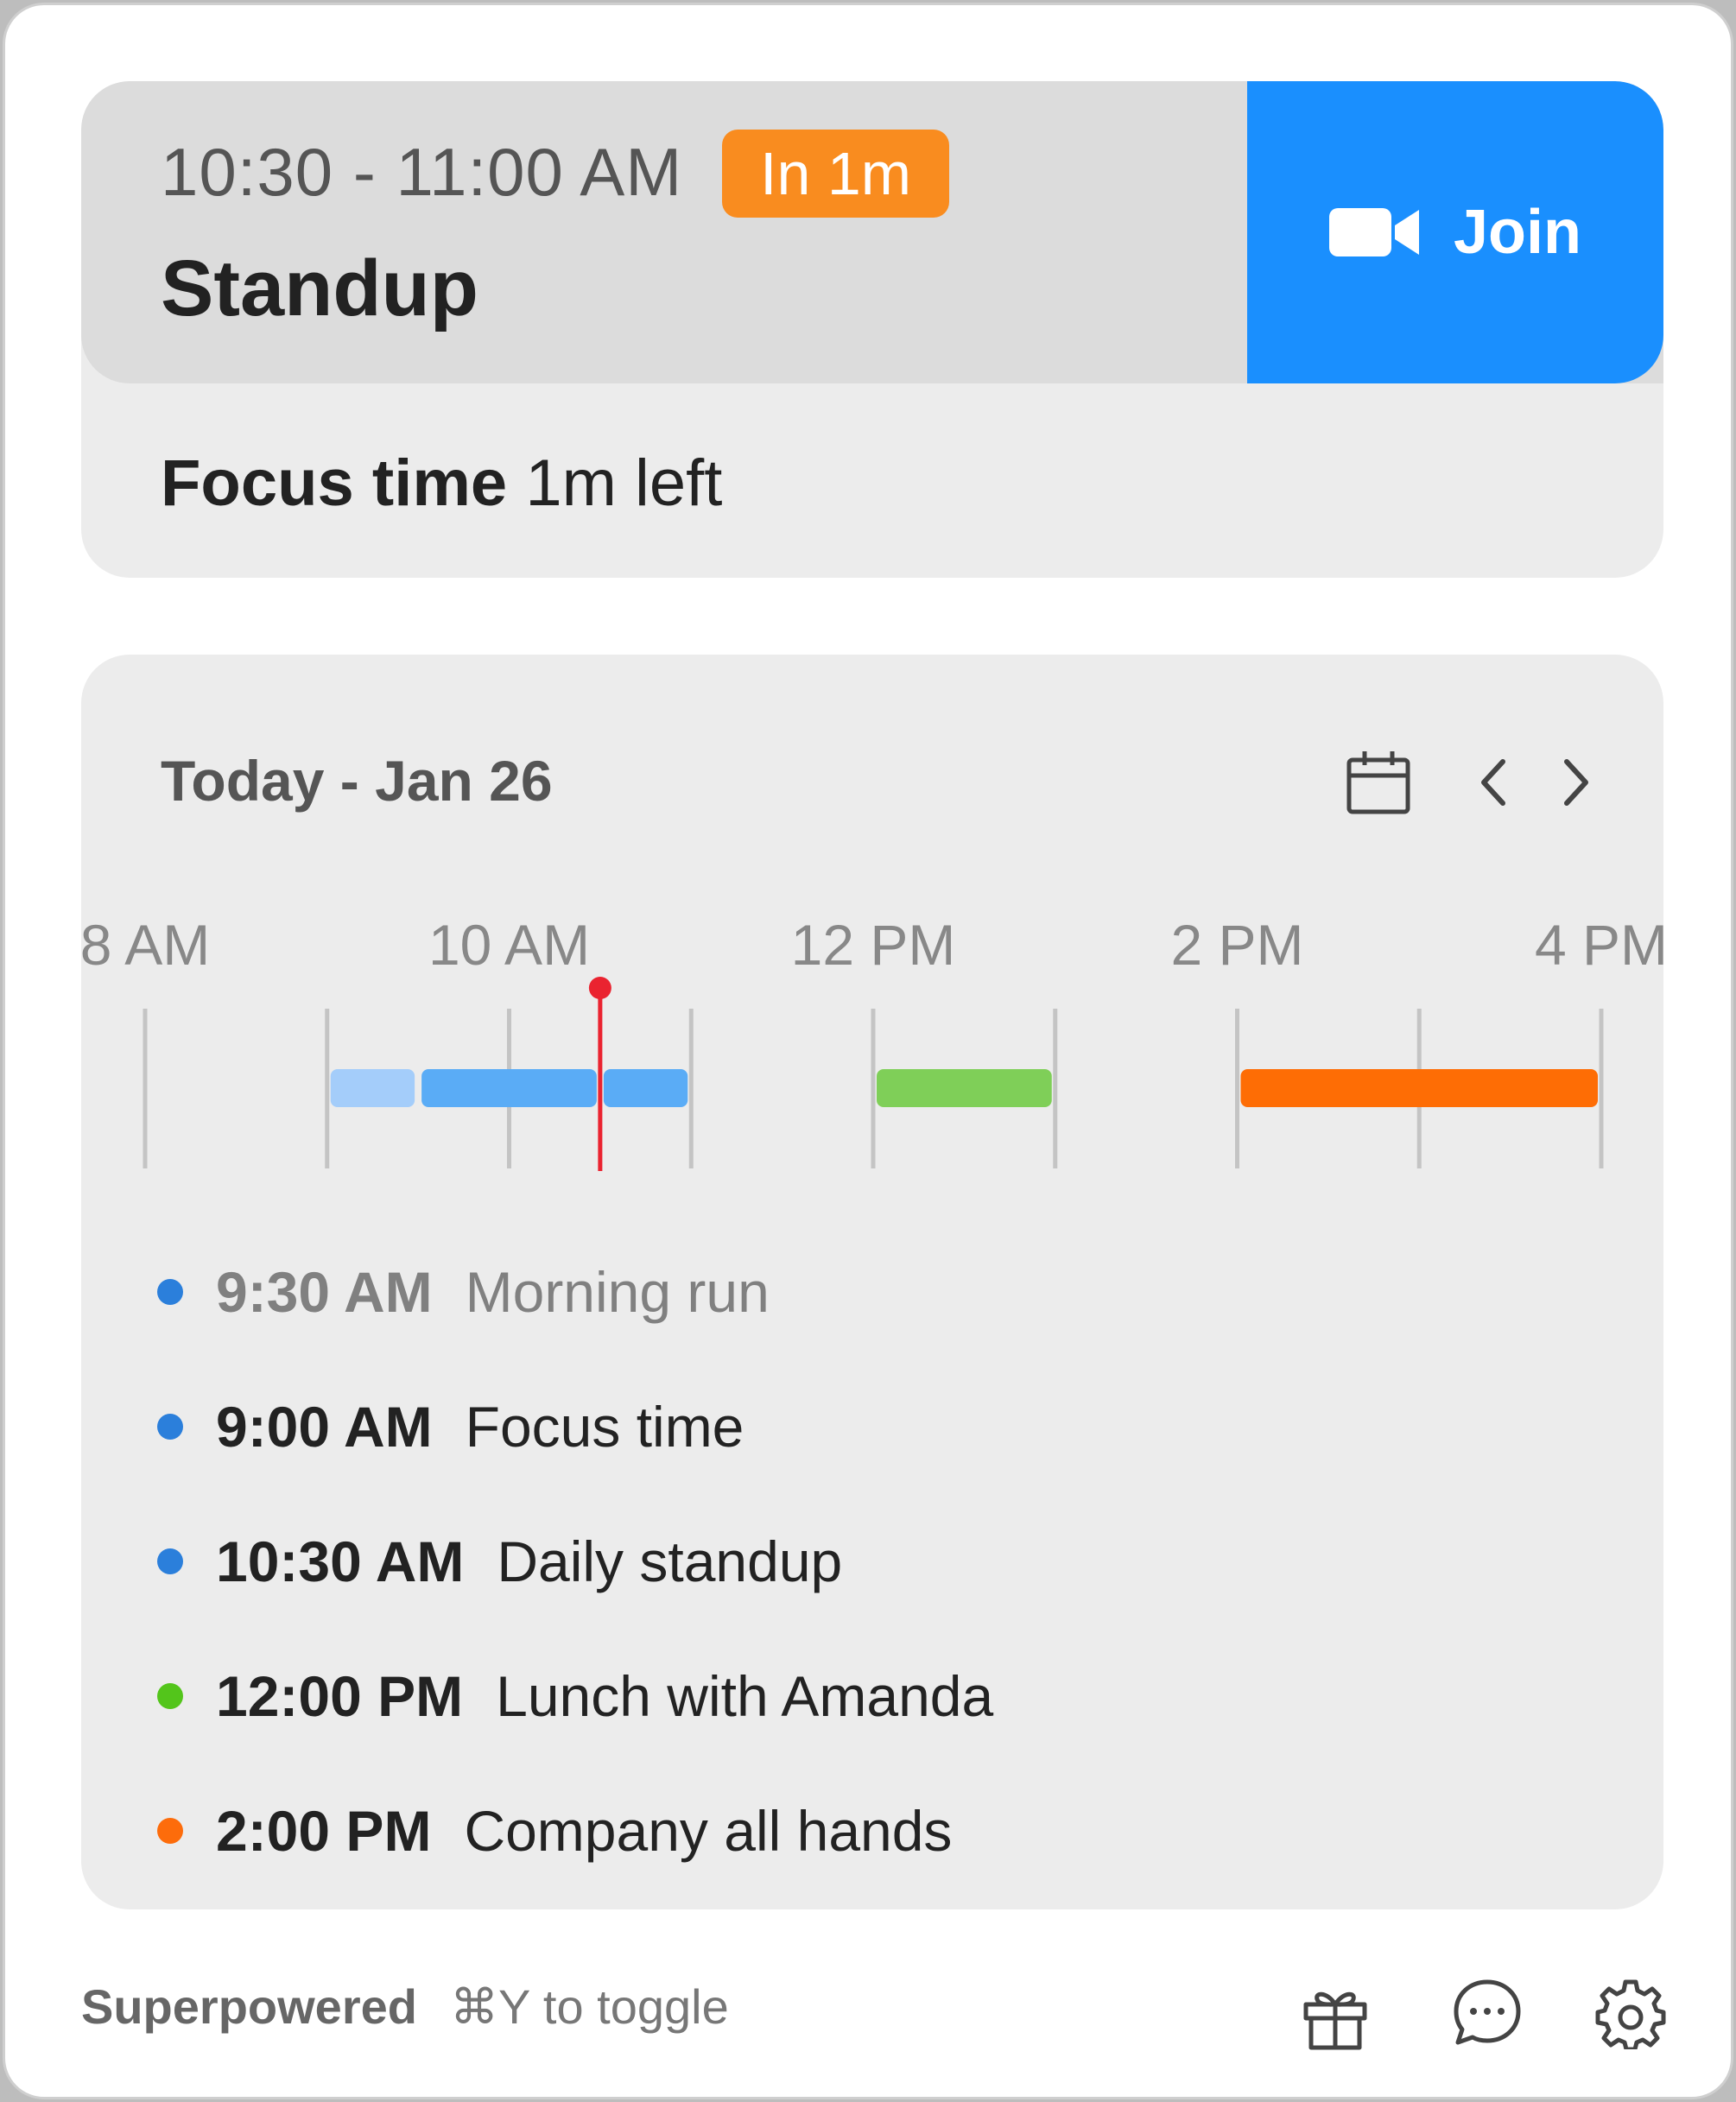  I want to click on agenda-item-time: 9:00 AM, so click(324, 1427).